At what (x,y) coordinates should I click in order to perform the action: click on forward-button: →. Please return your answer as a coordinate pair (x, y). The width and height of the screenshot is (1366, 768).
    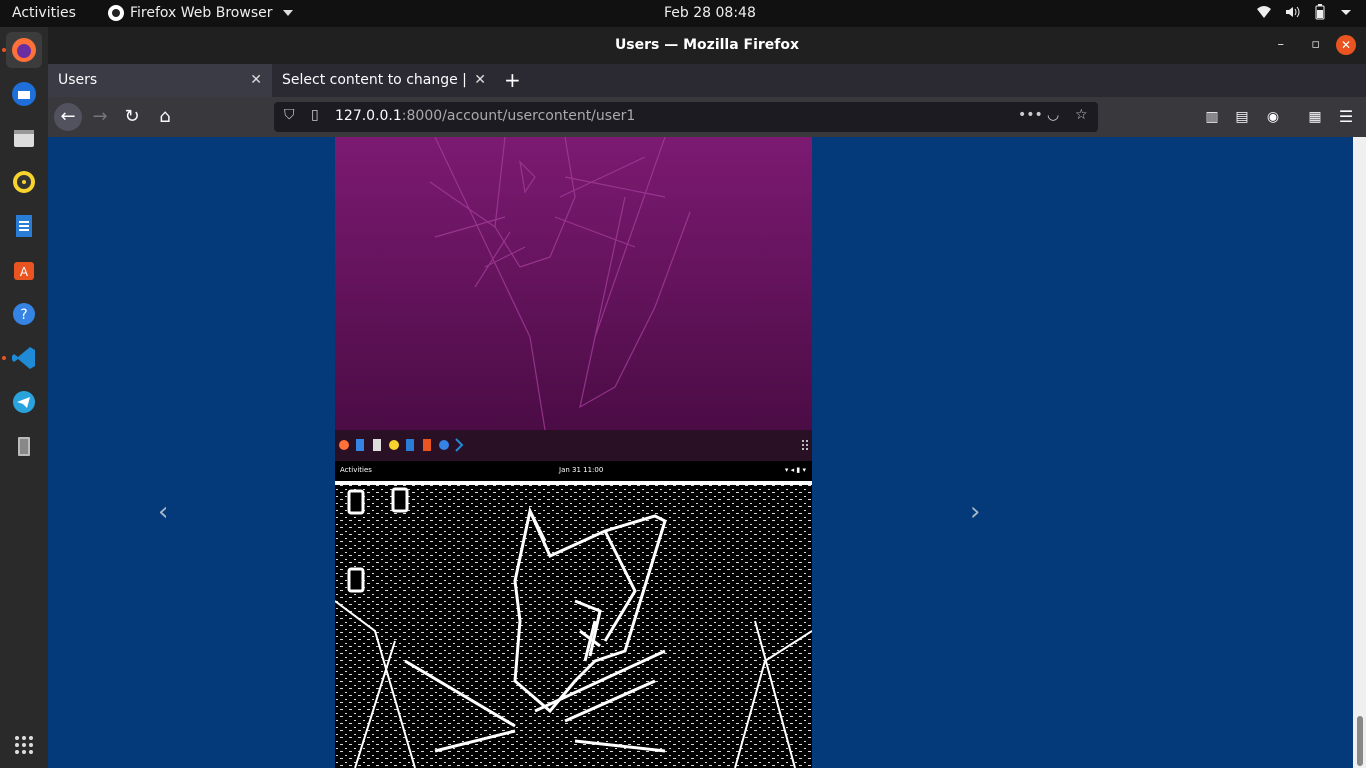
    Looking at the image, I should click on (100, 117).